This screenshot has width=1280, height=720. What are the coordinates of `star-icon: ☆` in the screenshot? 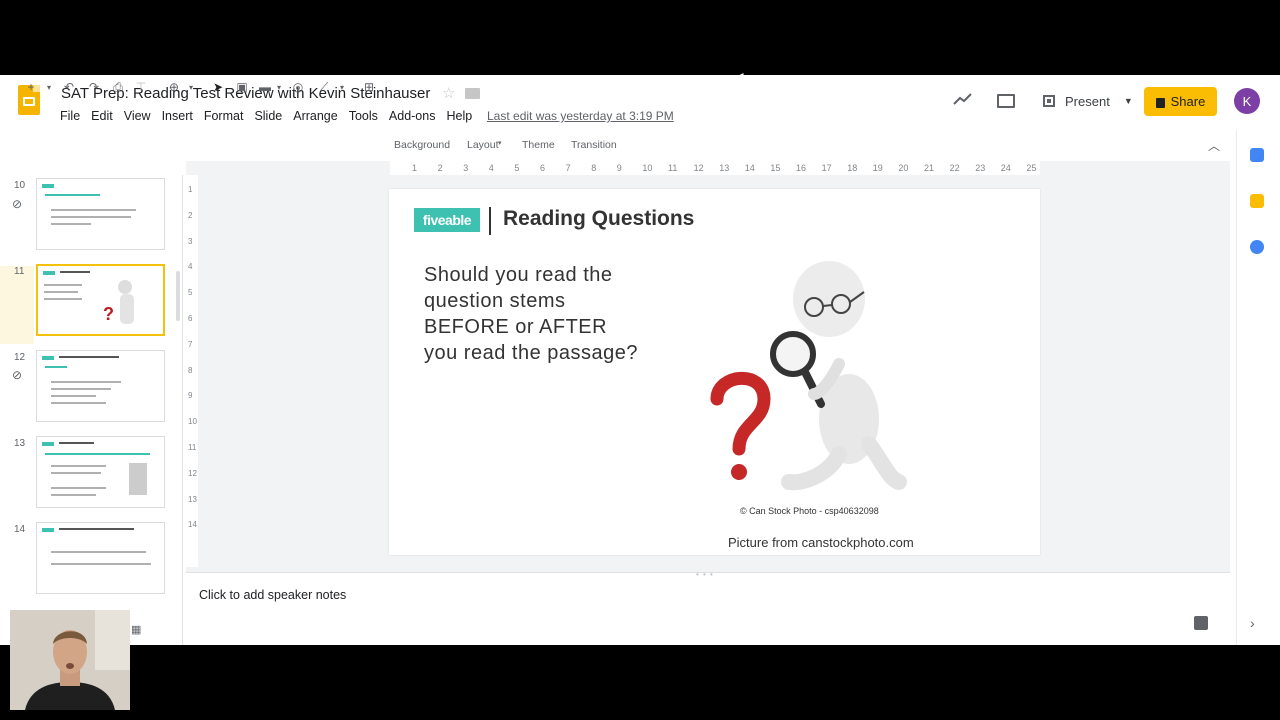 It's located at (448, 93).